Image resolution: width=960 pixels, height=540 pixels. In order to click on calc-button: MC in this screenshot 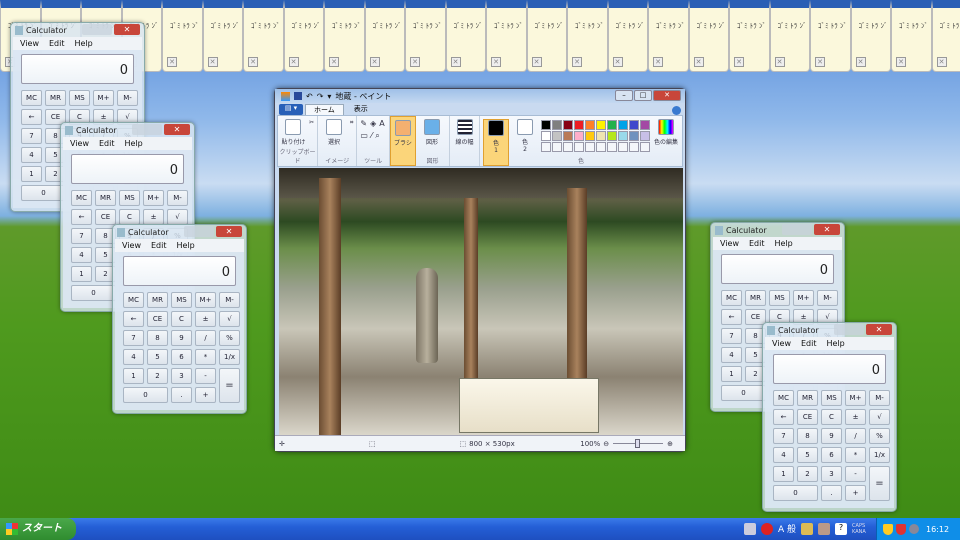, I will do `click(81, 198)`.